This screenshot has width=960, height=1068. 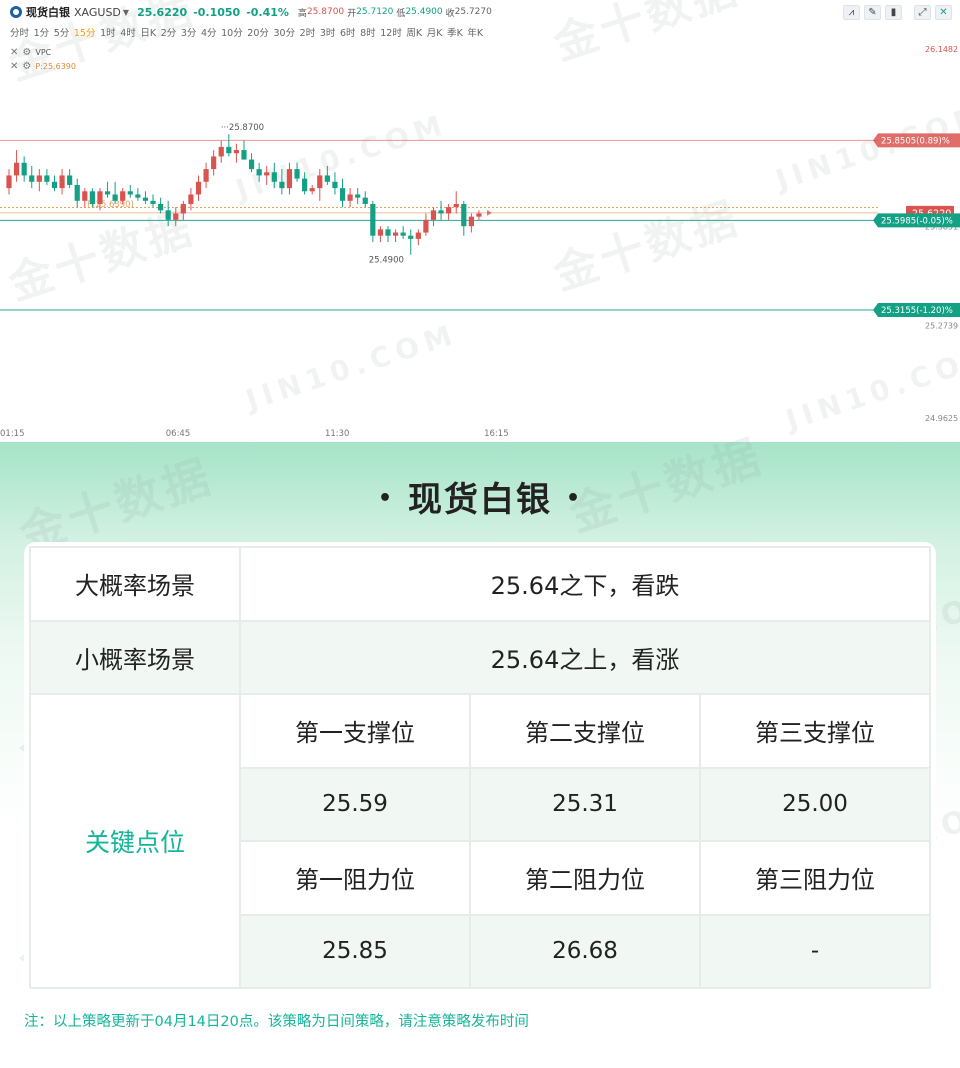 I want to click on open-label: 开, so click(x=352, y=13).